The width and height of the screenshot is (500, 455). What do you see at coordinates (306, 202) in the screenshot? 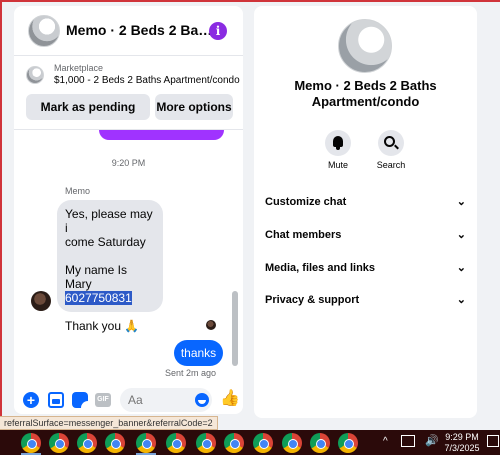
I see `section-label: Customize chat` at bounding box center [306, 202].